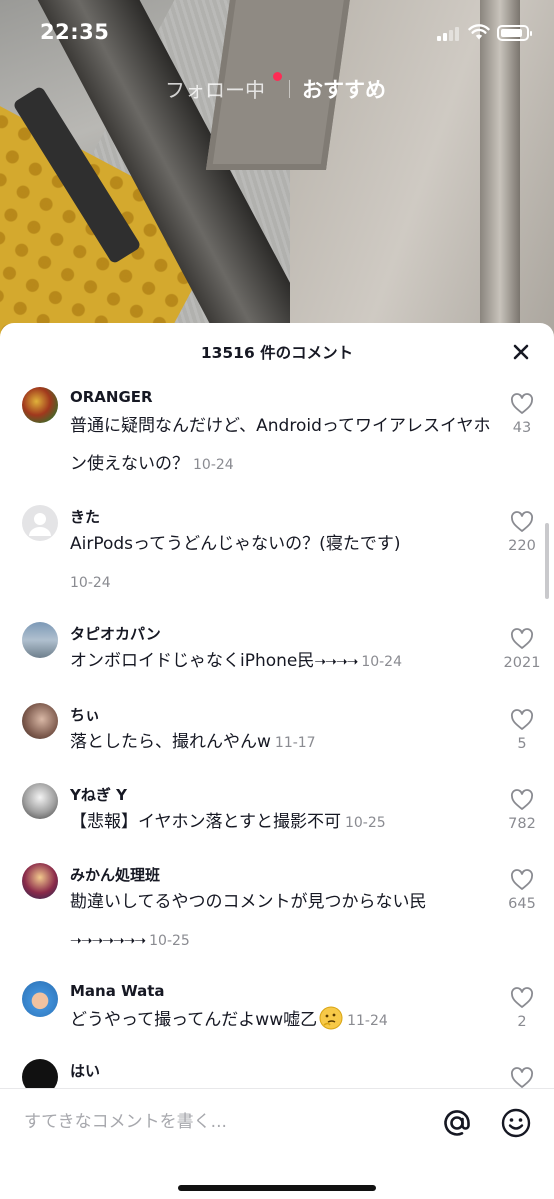 Image resolution: width=554 pixels, height=1199 pixels. What do you see at coordinates (277, 32) in the screenshot?
I see `status-bar: 22:35` at bounding box center [277, 32].